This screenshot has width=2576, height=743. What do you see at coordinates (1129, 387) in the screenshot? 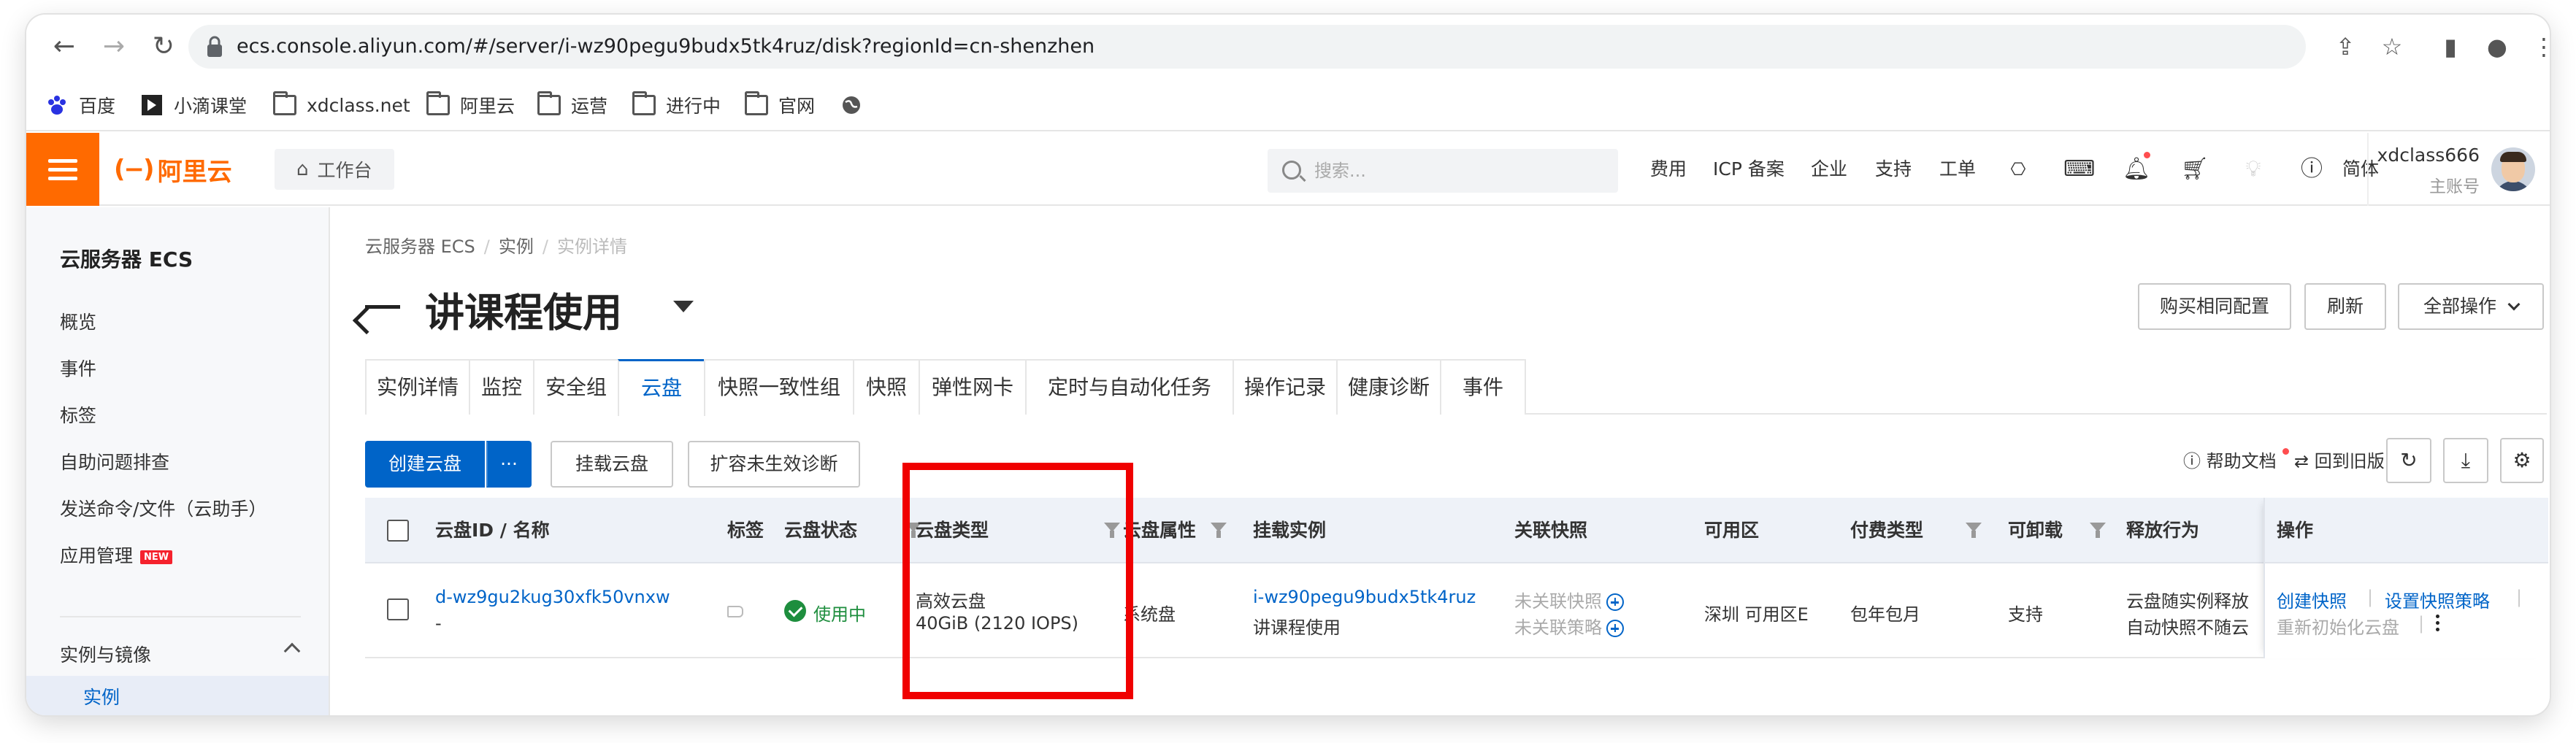
I see `tab-scheduled-tasks: 定时与自动化任务` at bounding box center [1129, 387].